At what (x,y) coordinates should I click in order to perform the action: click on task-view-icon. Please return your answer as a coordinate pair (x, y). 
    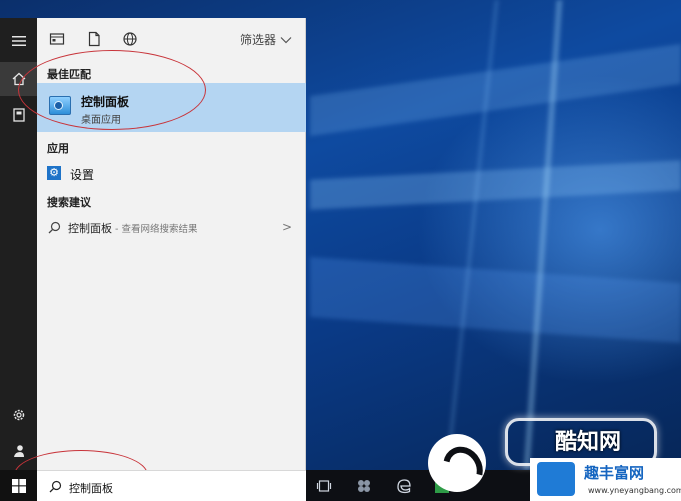
    Looking at the image, I should click on (324, 486).